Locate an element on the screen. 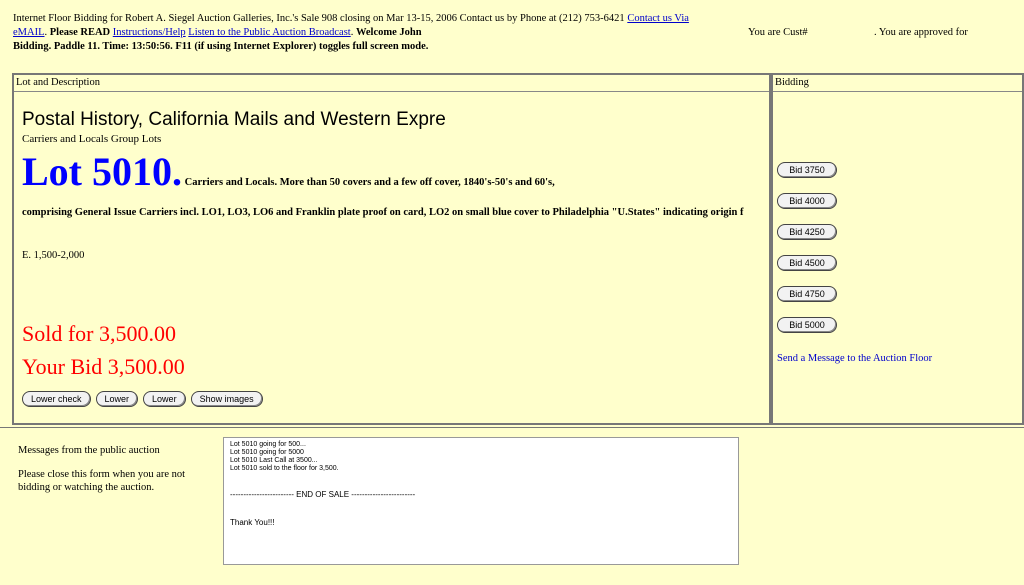 The height and width of the screenshot is (585, 1024). message-line: Lot 5010 sold to the floor for 3,500. is located at coordinates (284, 468).